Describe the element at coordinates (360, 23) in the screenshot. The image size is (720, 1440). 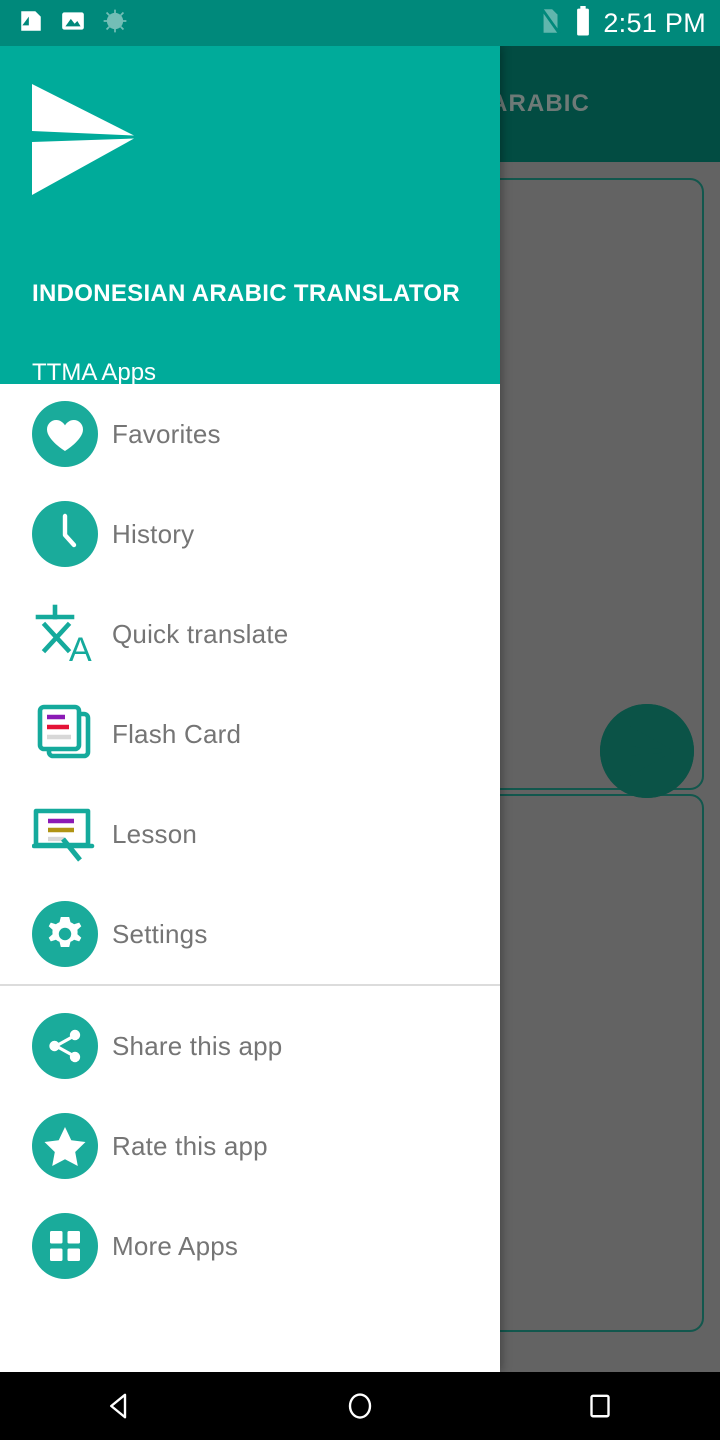
I see `status-bar: 2:51 PM` at that location.